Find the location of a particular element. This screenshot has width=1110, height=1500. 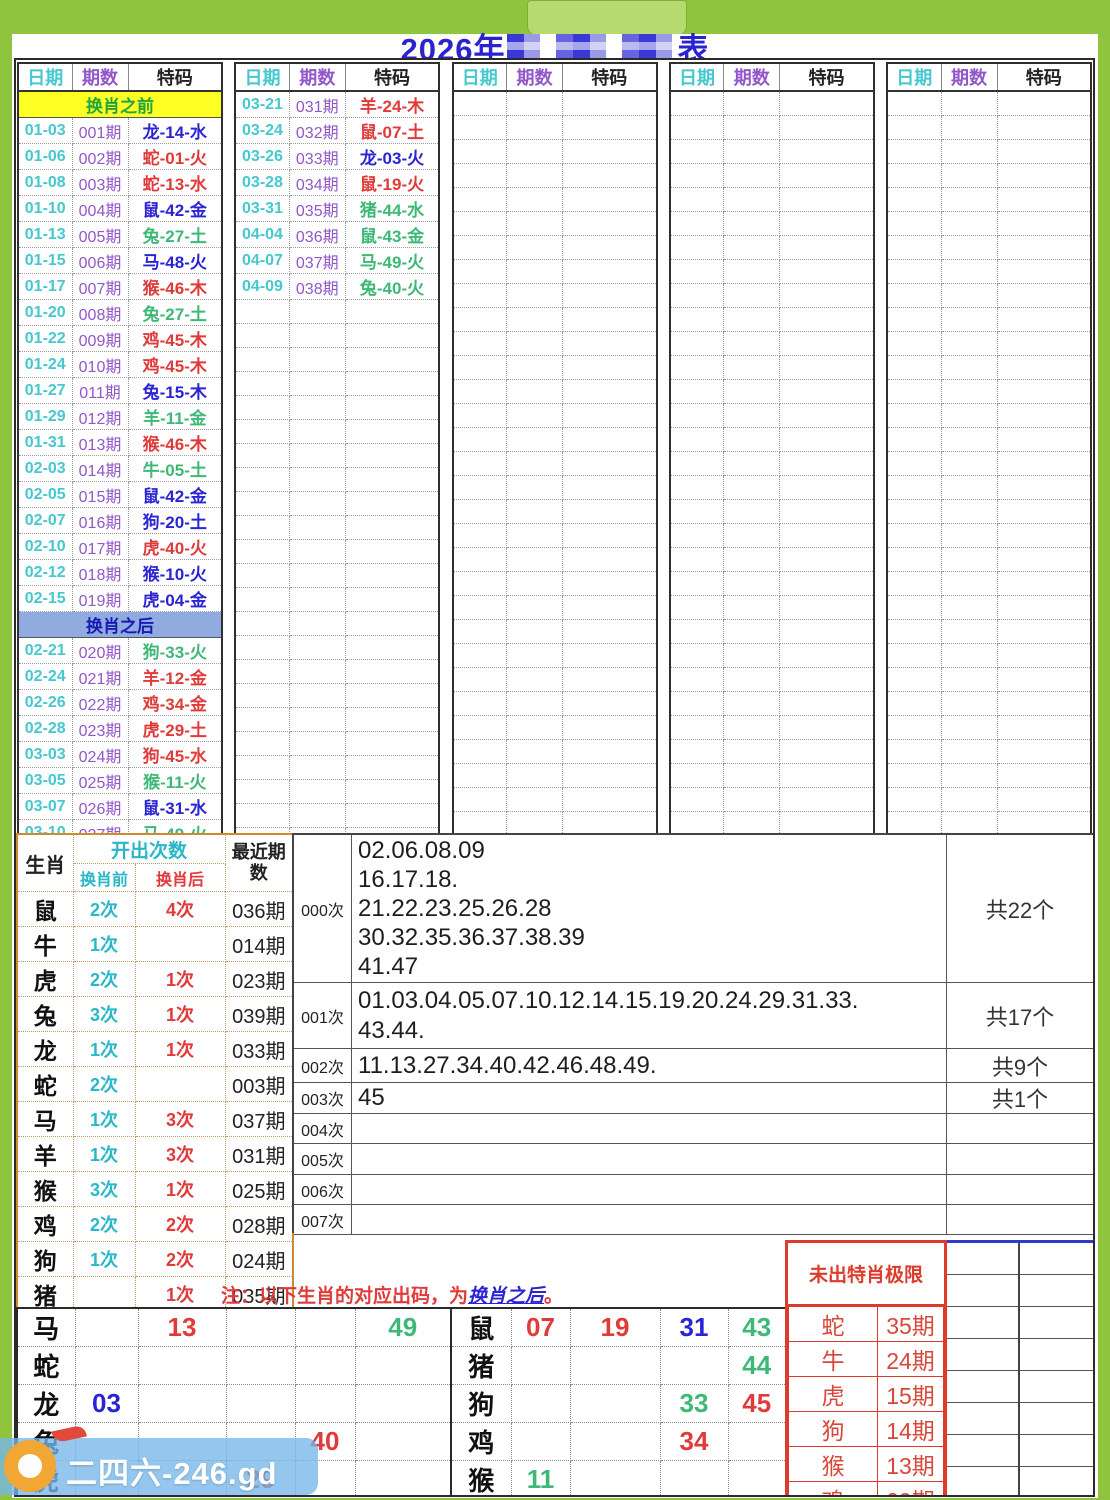

special-code: 兔-40-火 is located at coordinates (392, 288).